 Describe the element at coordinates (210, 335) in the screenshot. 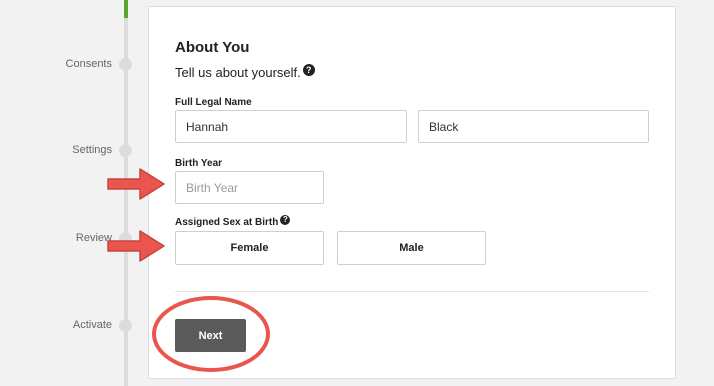

I see `next-button: Next` at that location.